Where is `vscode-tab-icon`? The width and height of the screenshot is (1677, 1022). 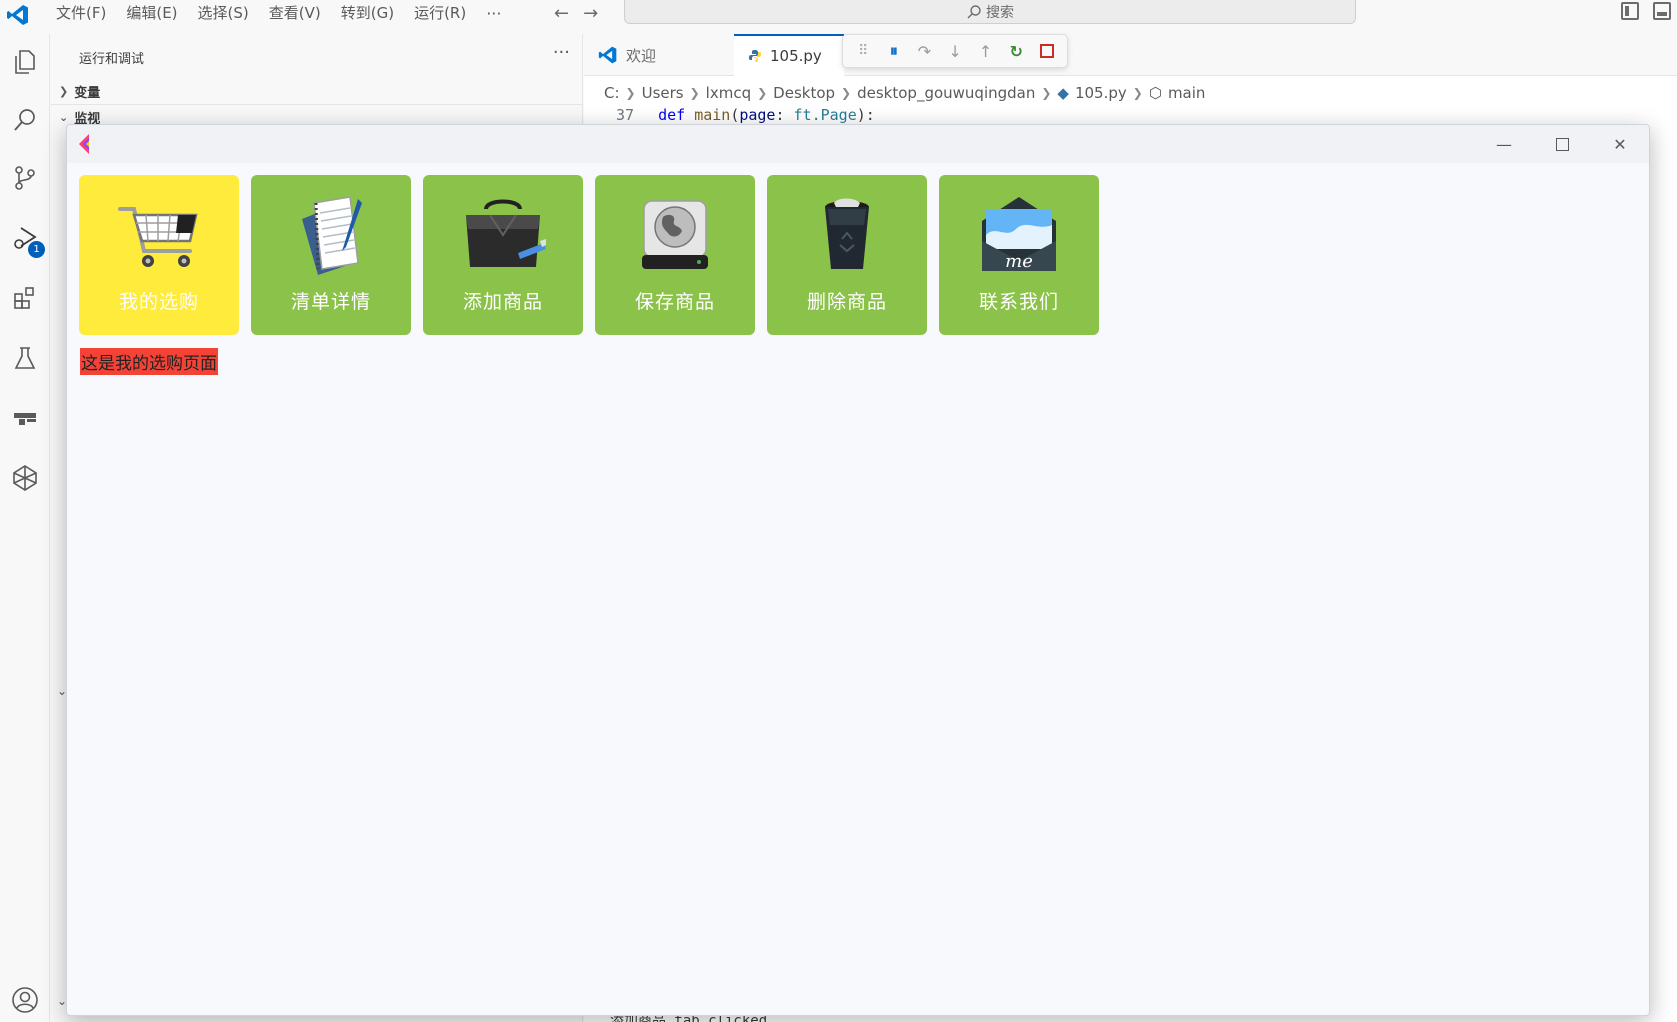
vscode-tab-icon is located at coordinates (607, 55).